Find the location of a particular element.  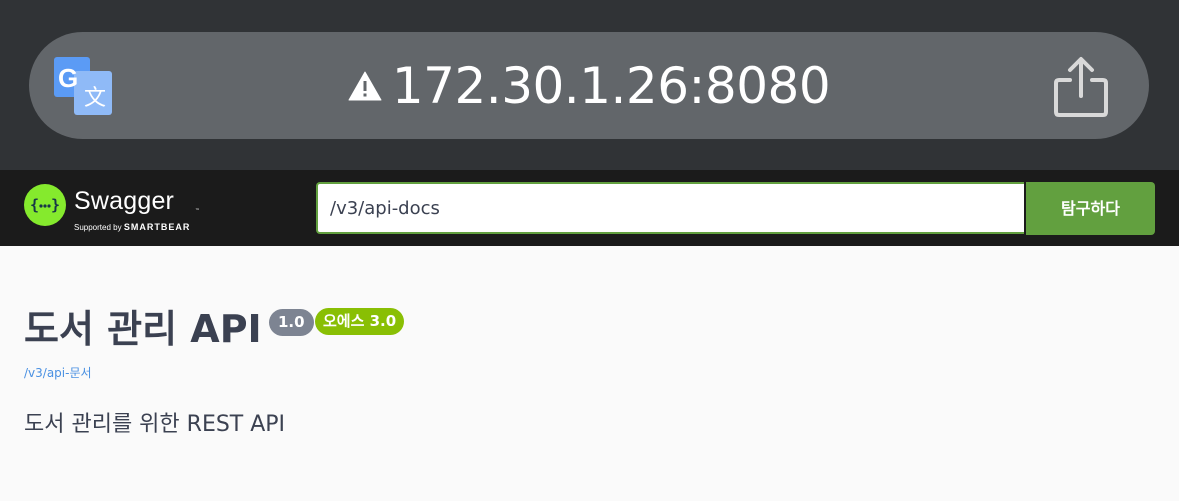

spec-link: /v3/api-문서 is located at coordinates (58, 372).